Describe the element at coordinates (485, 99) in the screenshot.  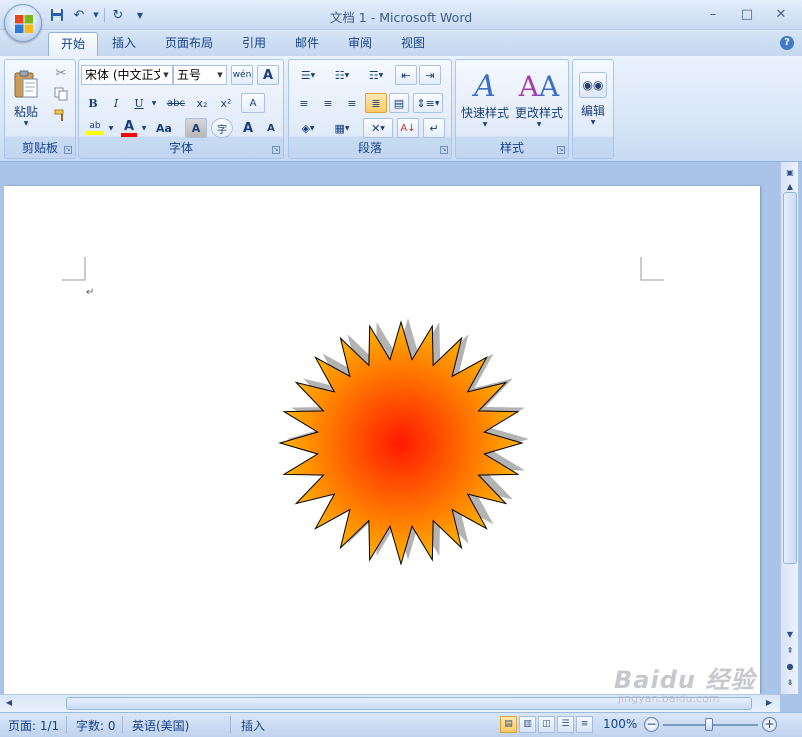
I see `quick-styles-button: A 快速样式 ▼` at that location.